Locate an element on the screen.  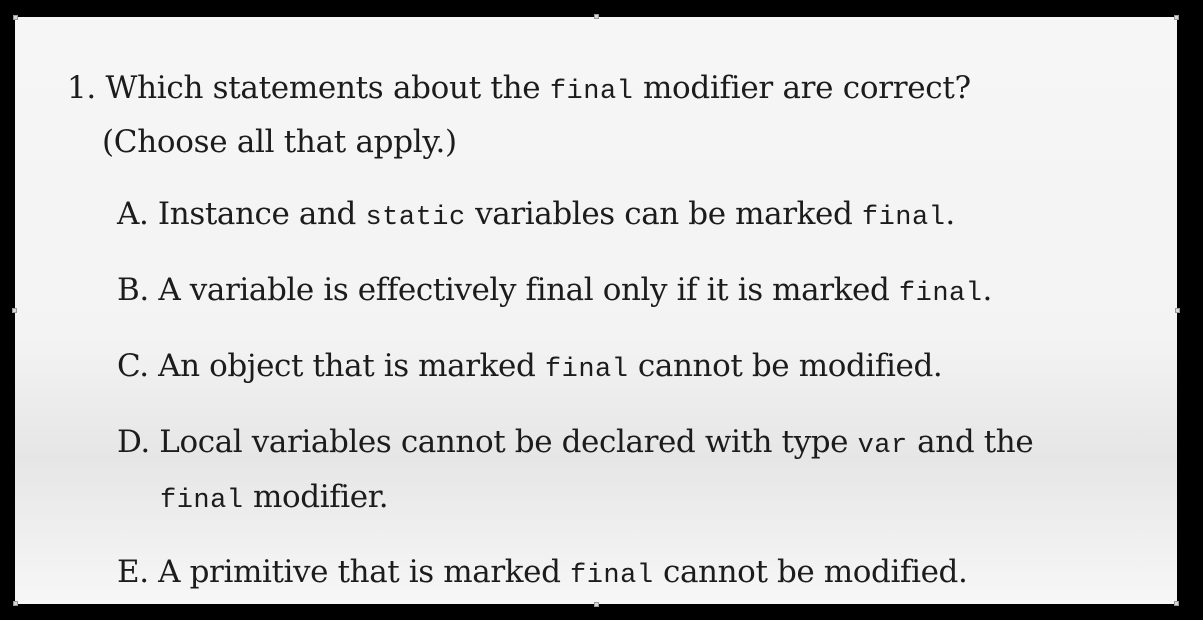
resize-handle-top-right is located at coordinates (1176, 17).